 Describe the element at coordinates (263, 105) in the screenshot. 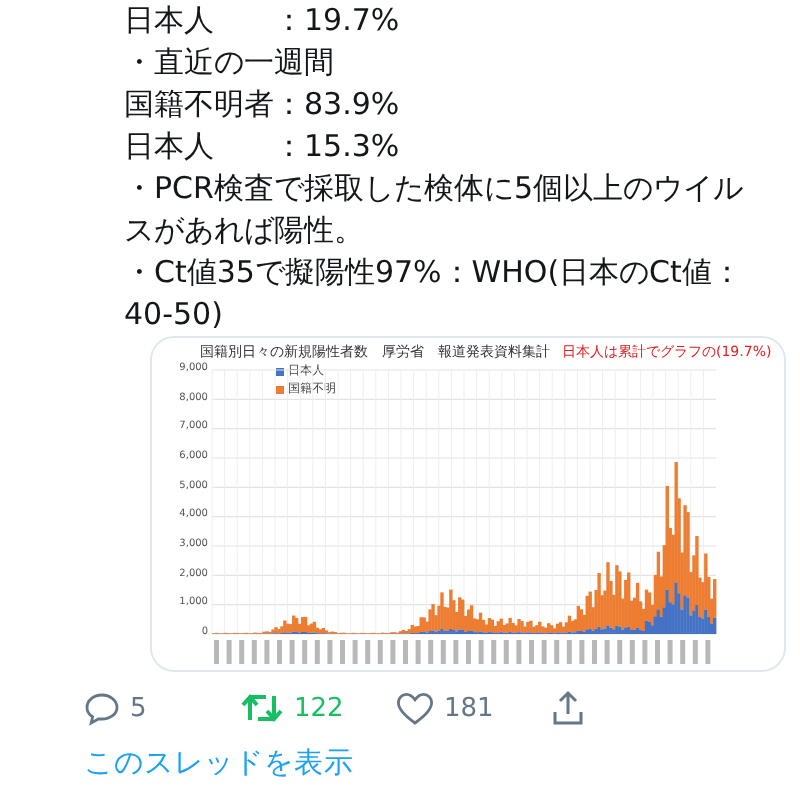

I see `tweet-text: 国籍不明者：83.9%` at that location.